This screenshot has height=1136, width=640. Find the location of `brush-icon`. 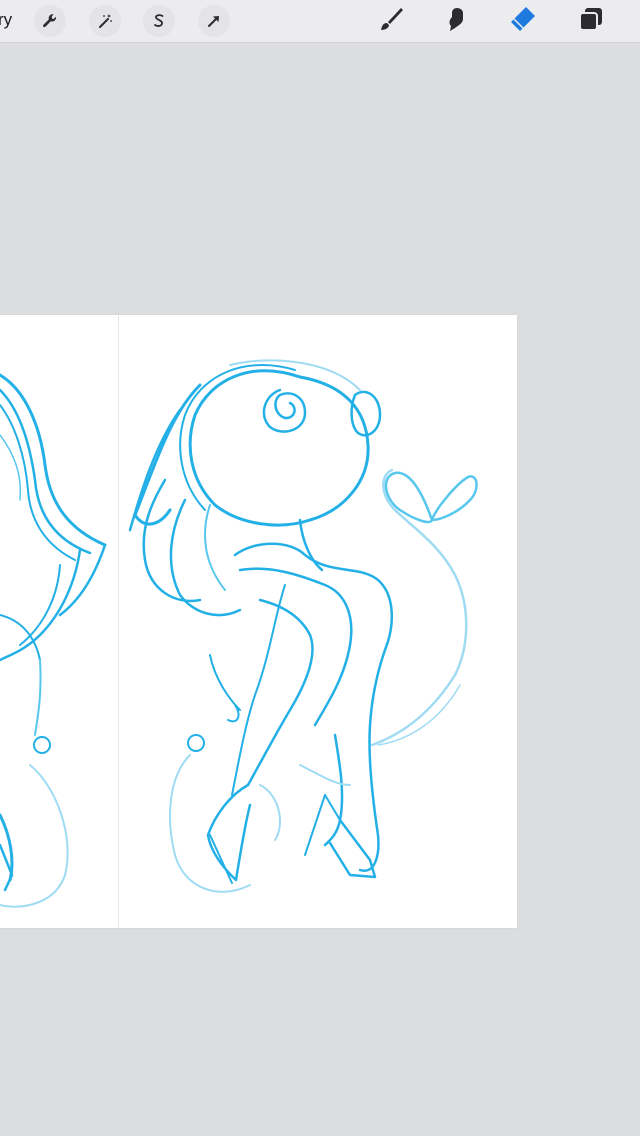

brush-icon is located at coordinates (391, 21).